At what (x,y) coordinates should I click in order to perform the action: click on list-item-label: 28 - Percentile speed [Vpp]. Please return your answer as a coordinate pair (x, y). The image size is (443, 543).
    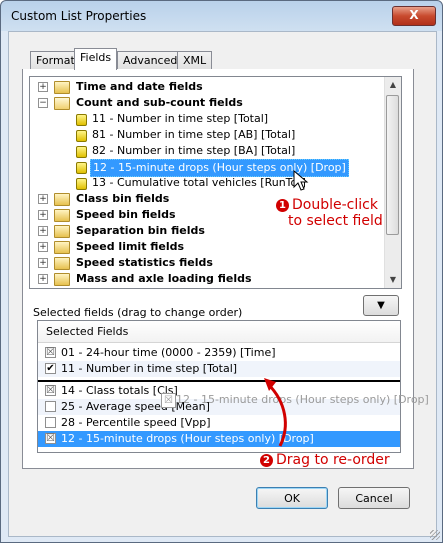
    Looking at the image, I should click on (136, 422).